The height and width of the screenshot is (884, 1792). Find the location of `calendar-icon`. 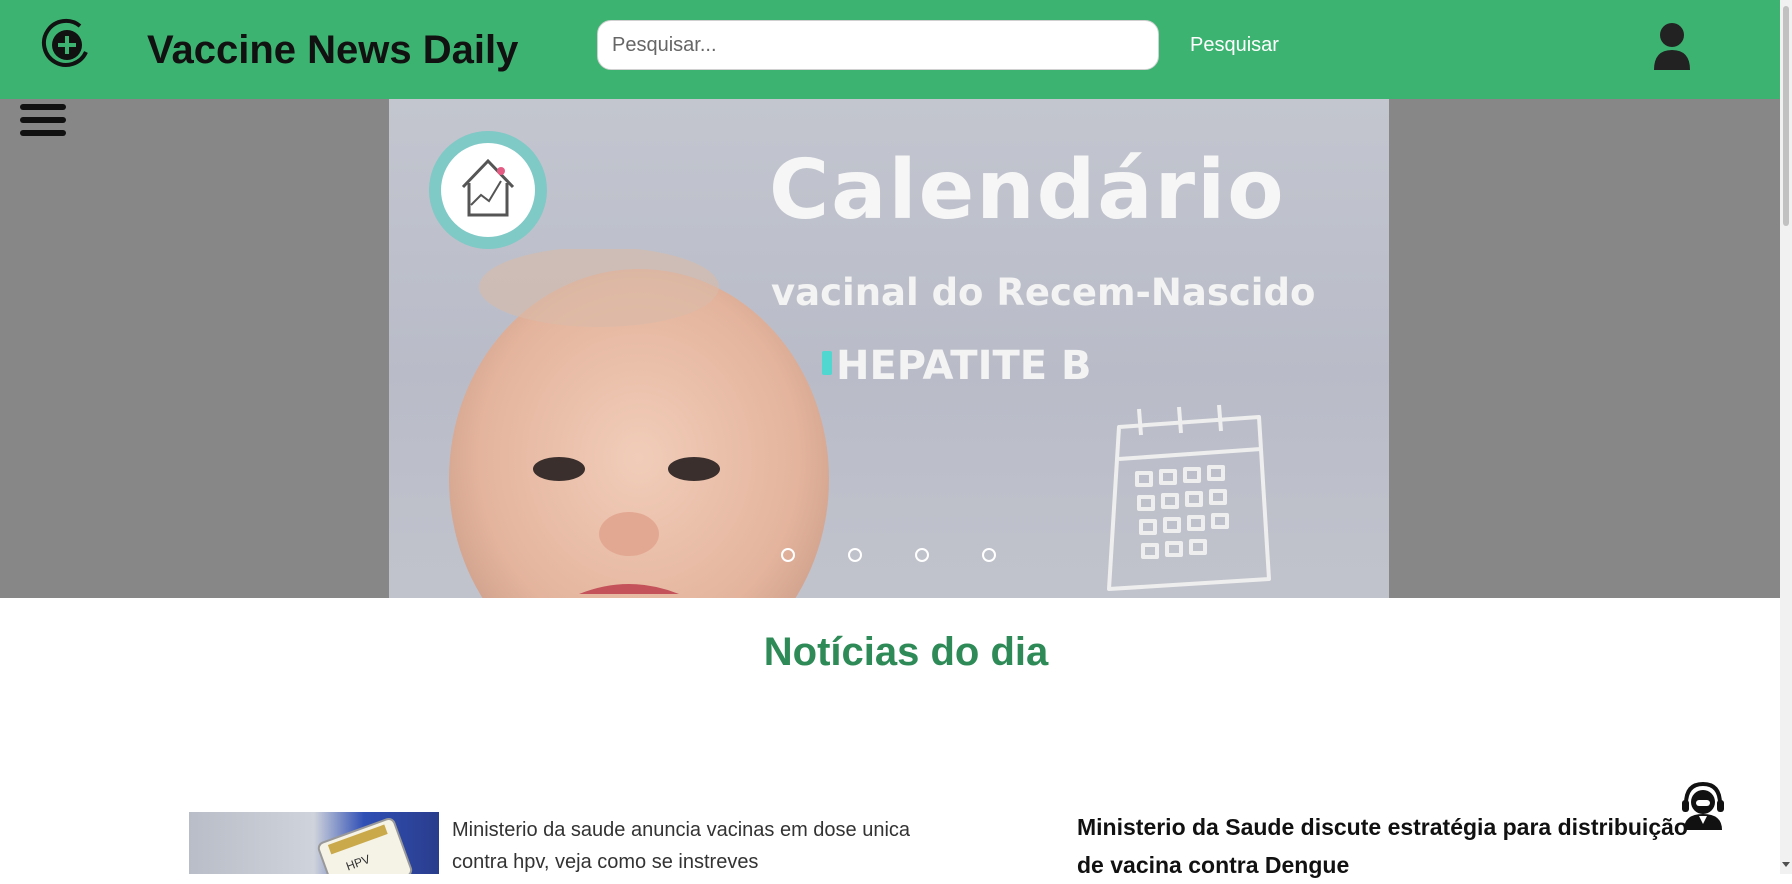

calendar-icon is located at coordinates (1189, 497).